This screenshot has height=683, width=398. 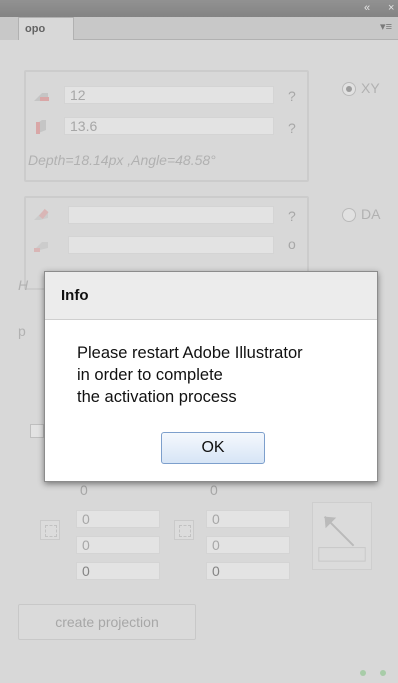 What do you see at coordinates (157, 397) in the screenshot?
I see `dialog-message-line-3: the activation process` at bounding box center [157, 397].